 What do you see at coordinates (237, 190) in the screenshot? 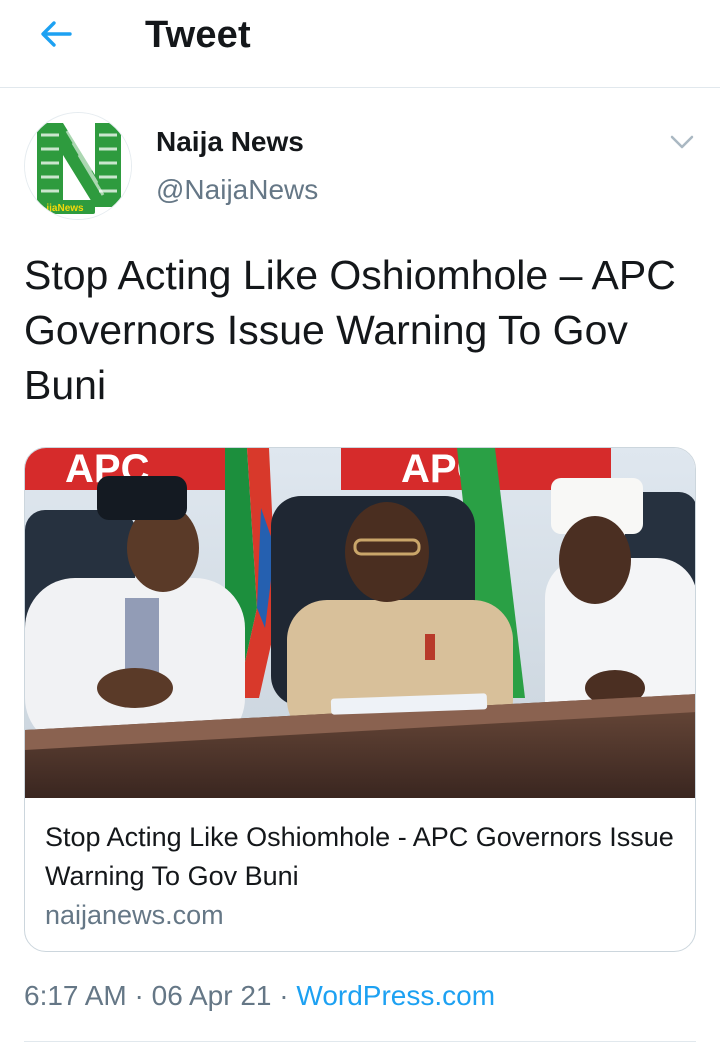
I see `author-handle: @NaijaNews` at bounding box center [237, 190].